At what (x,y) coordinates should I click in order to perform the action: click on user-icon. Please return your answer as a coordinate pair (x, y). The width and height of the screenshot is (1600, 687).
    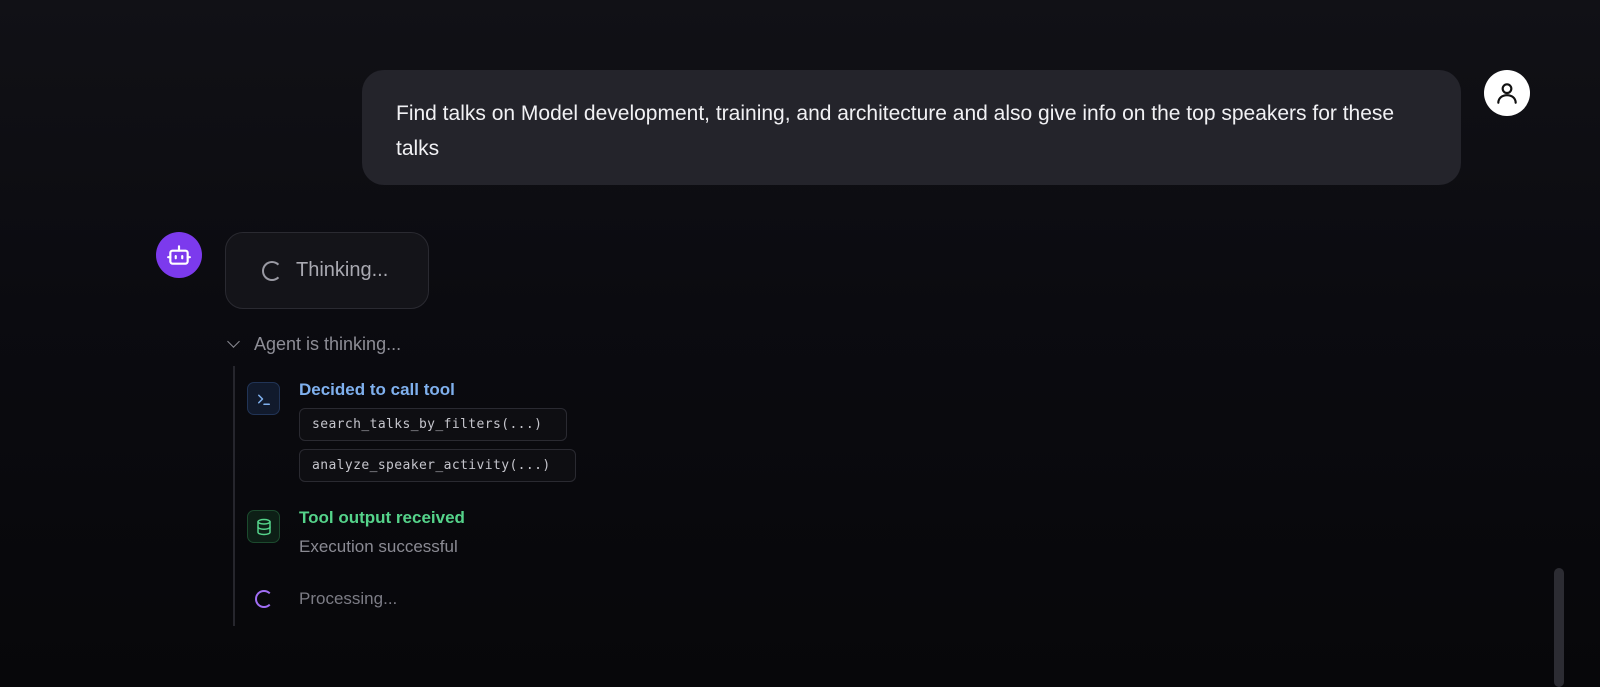
    Looking at the image, I should click on (1507, 93).